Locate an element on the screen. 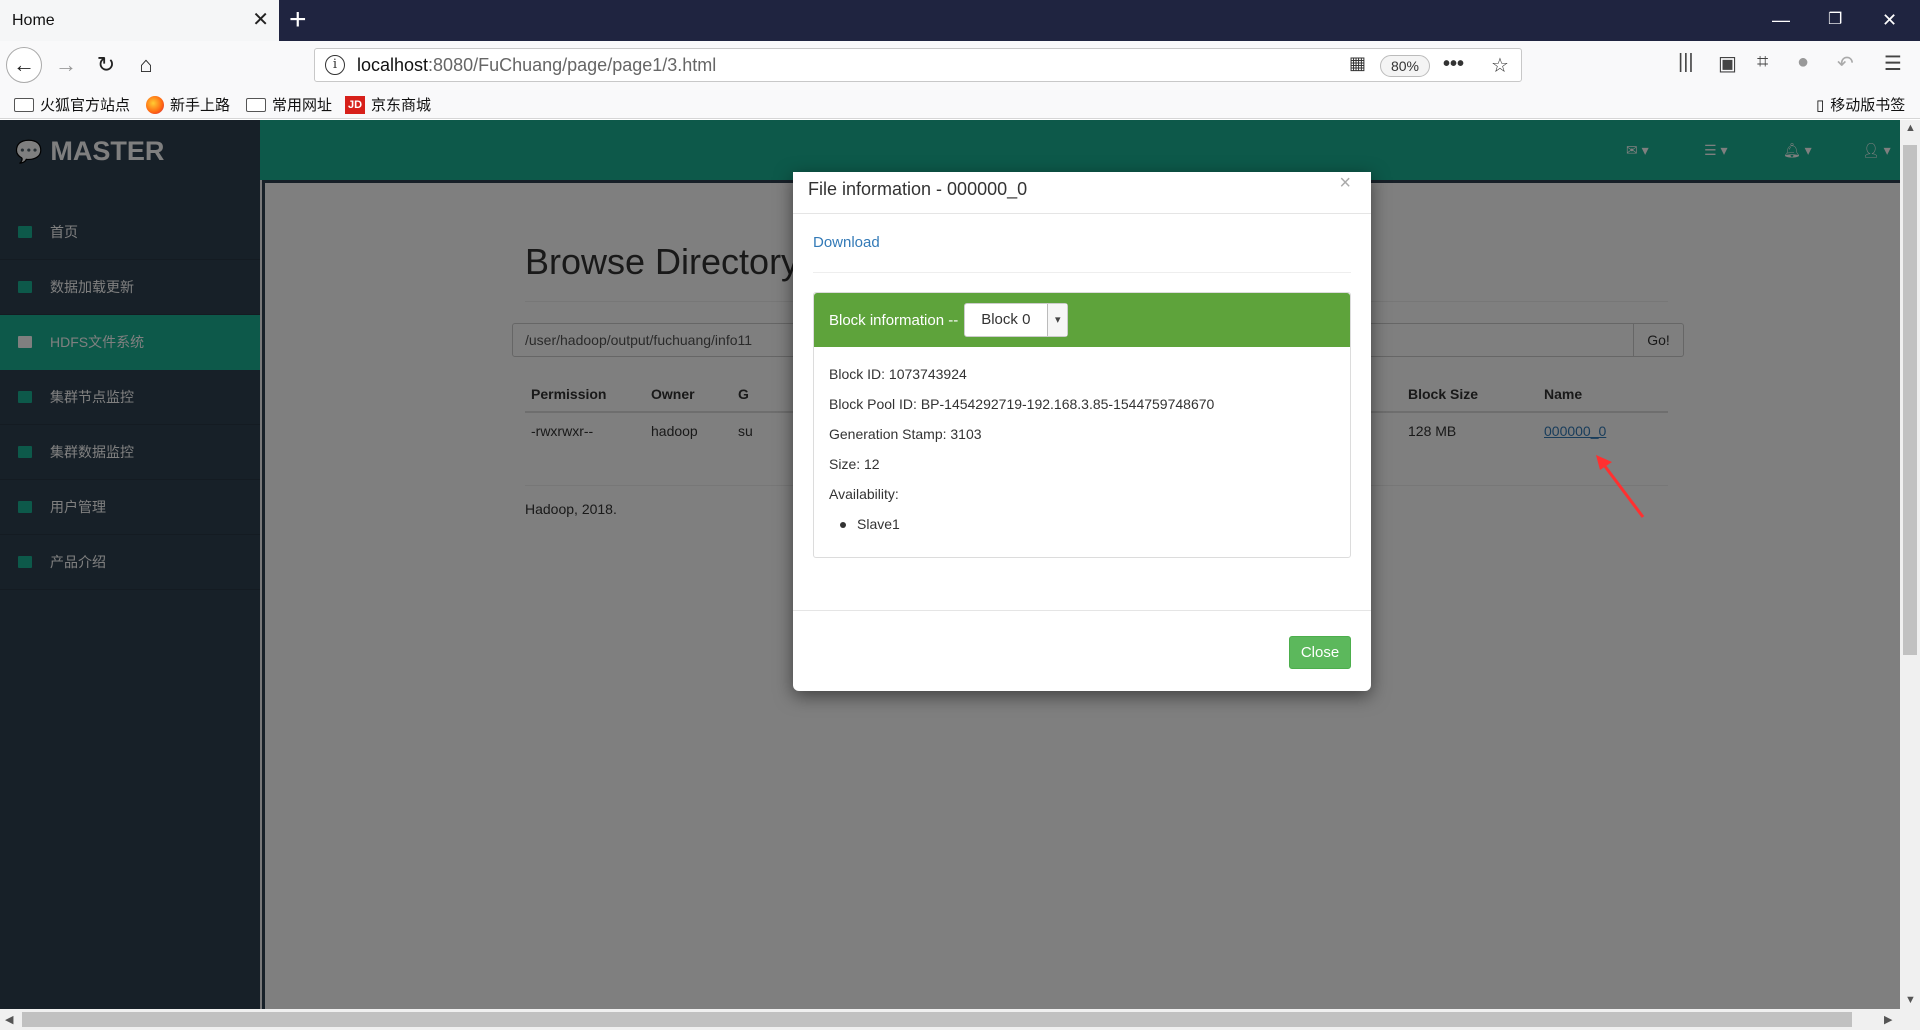 The image size is (1920, 1030). page-actions-icon: ••• is located at coordinates (1453, 64).